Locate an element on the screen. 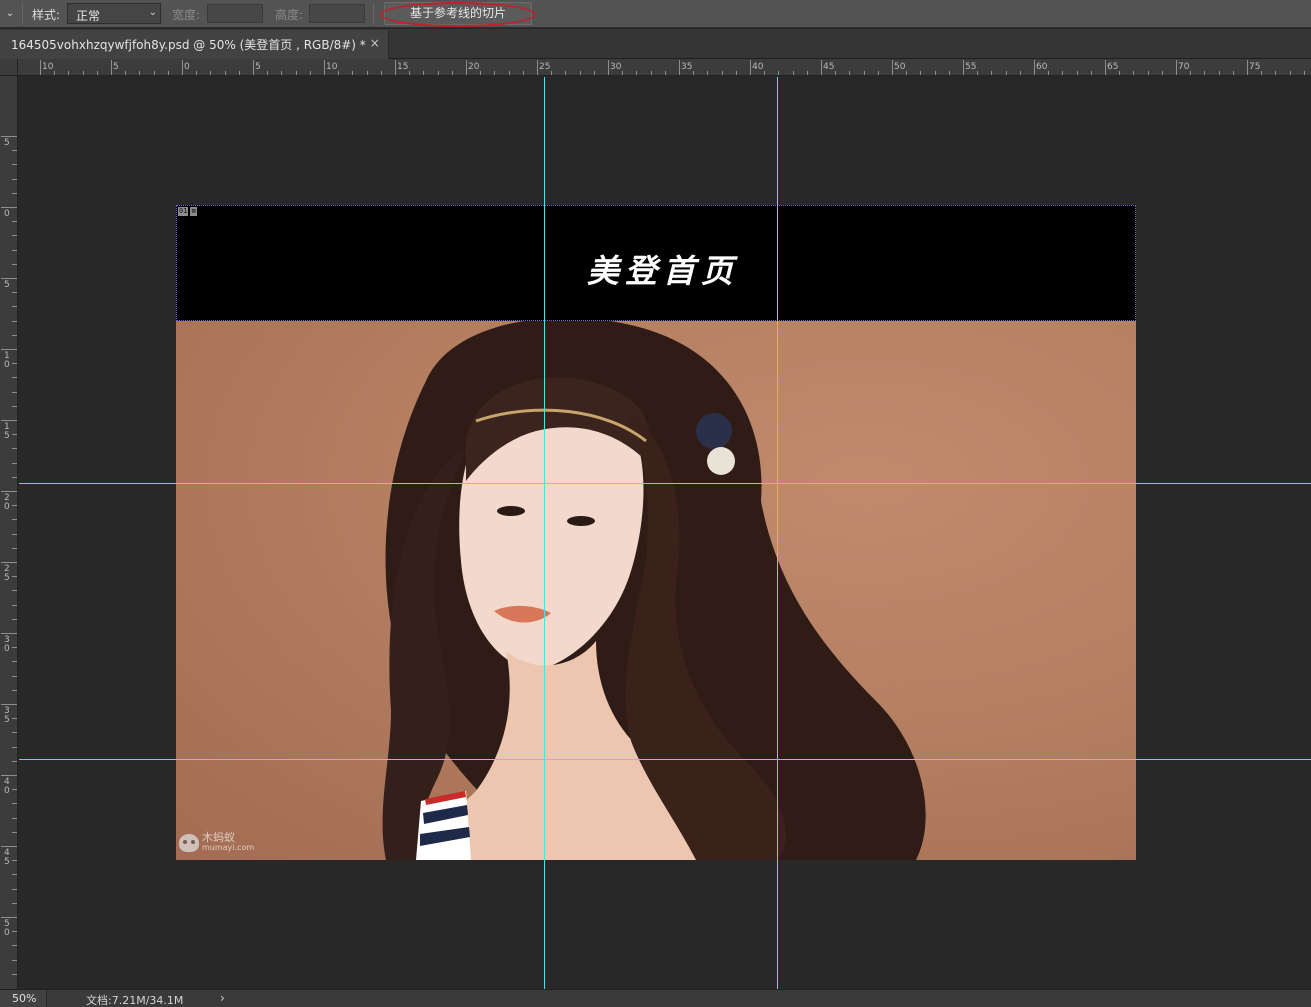  header-title: 美登首页 is located at coordinates (663, 271).